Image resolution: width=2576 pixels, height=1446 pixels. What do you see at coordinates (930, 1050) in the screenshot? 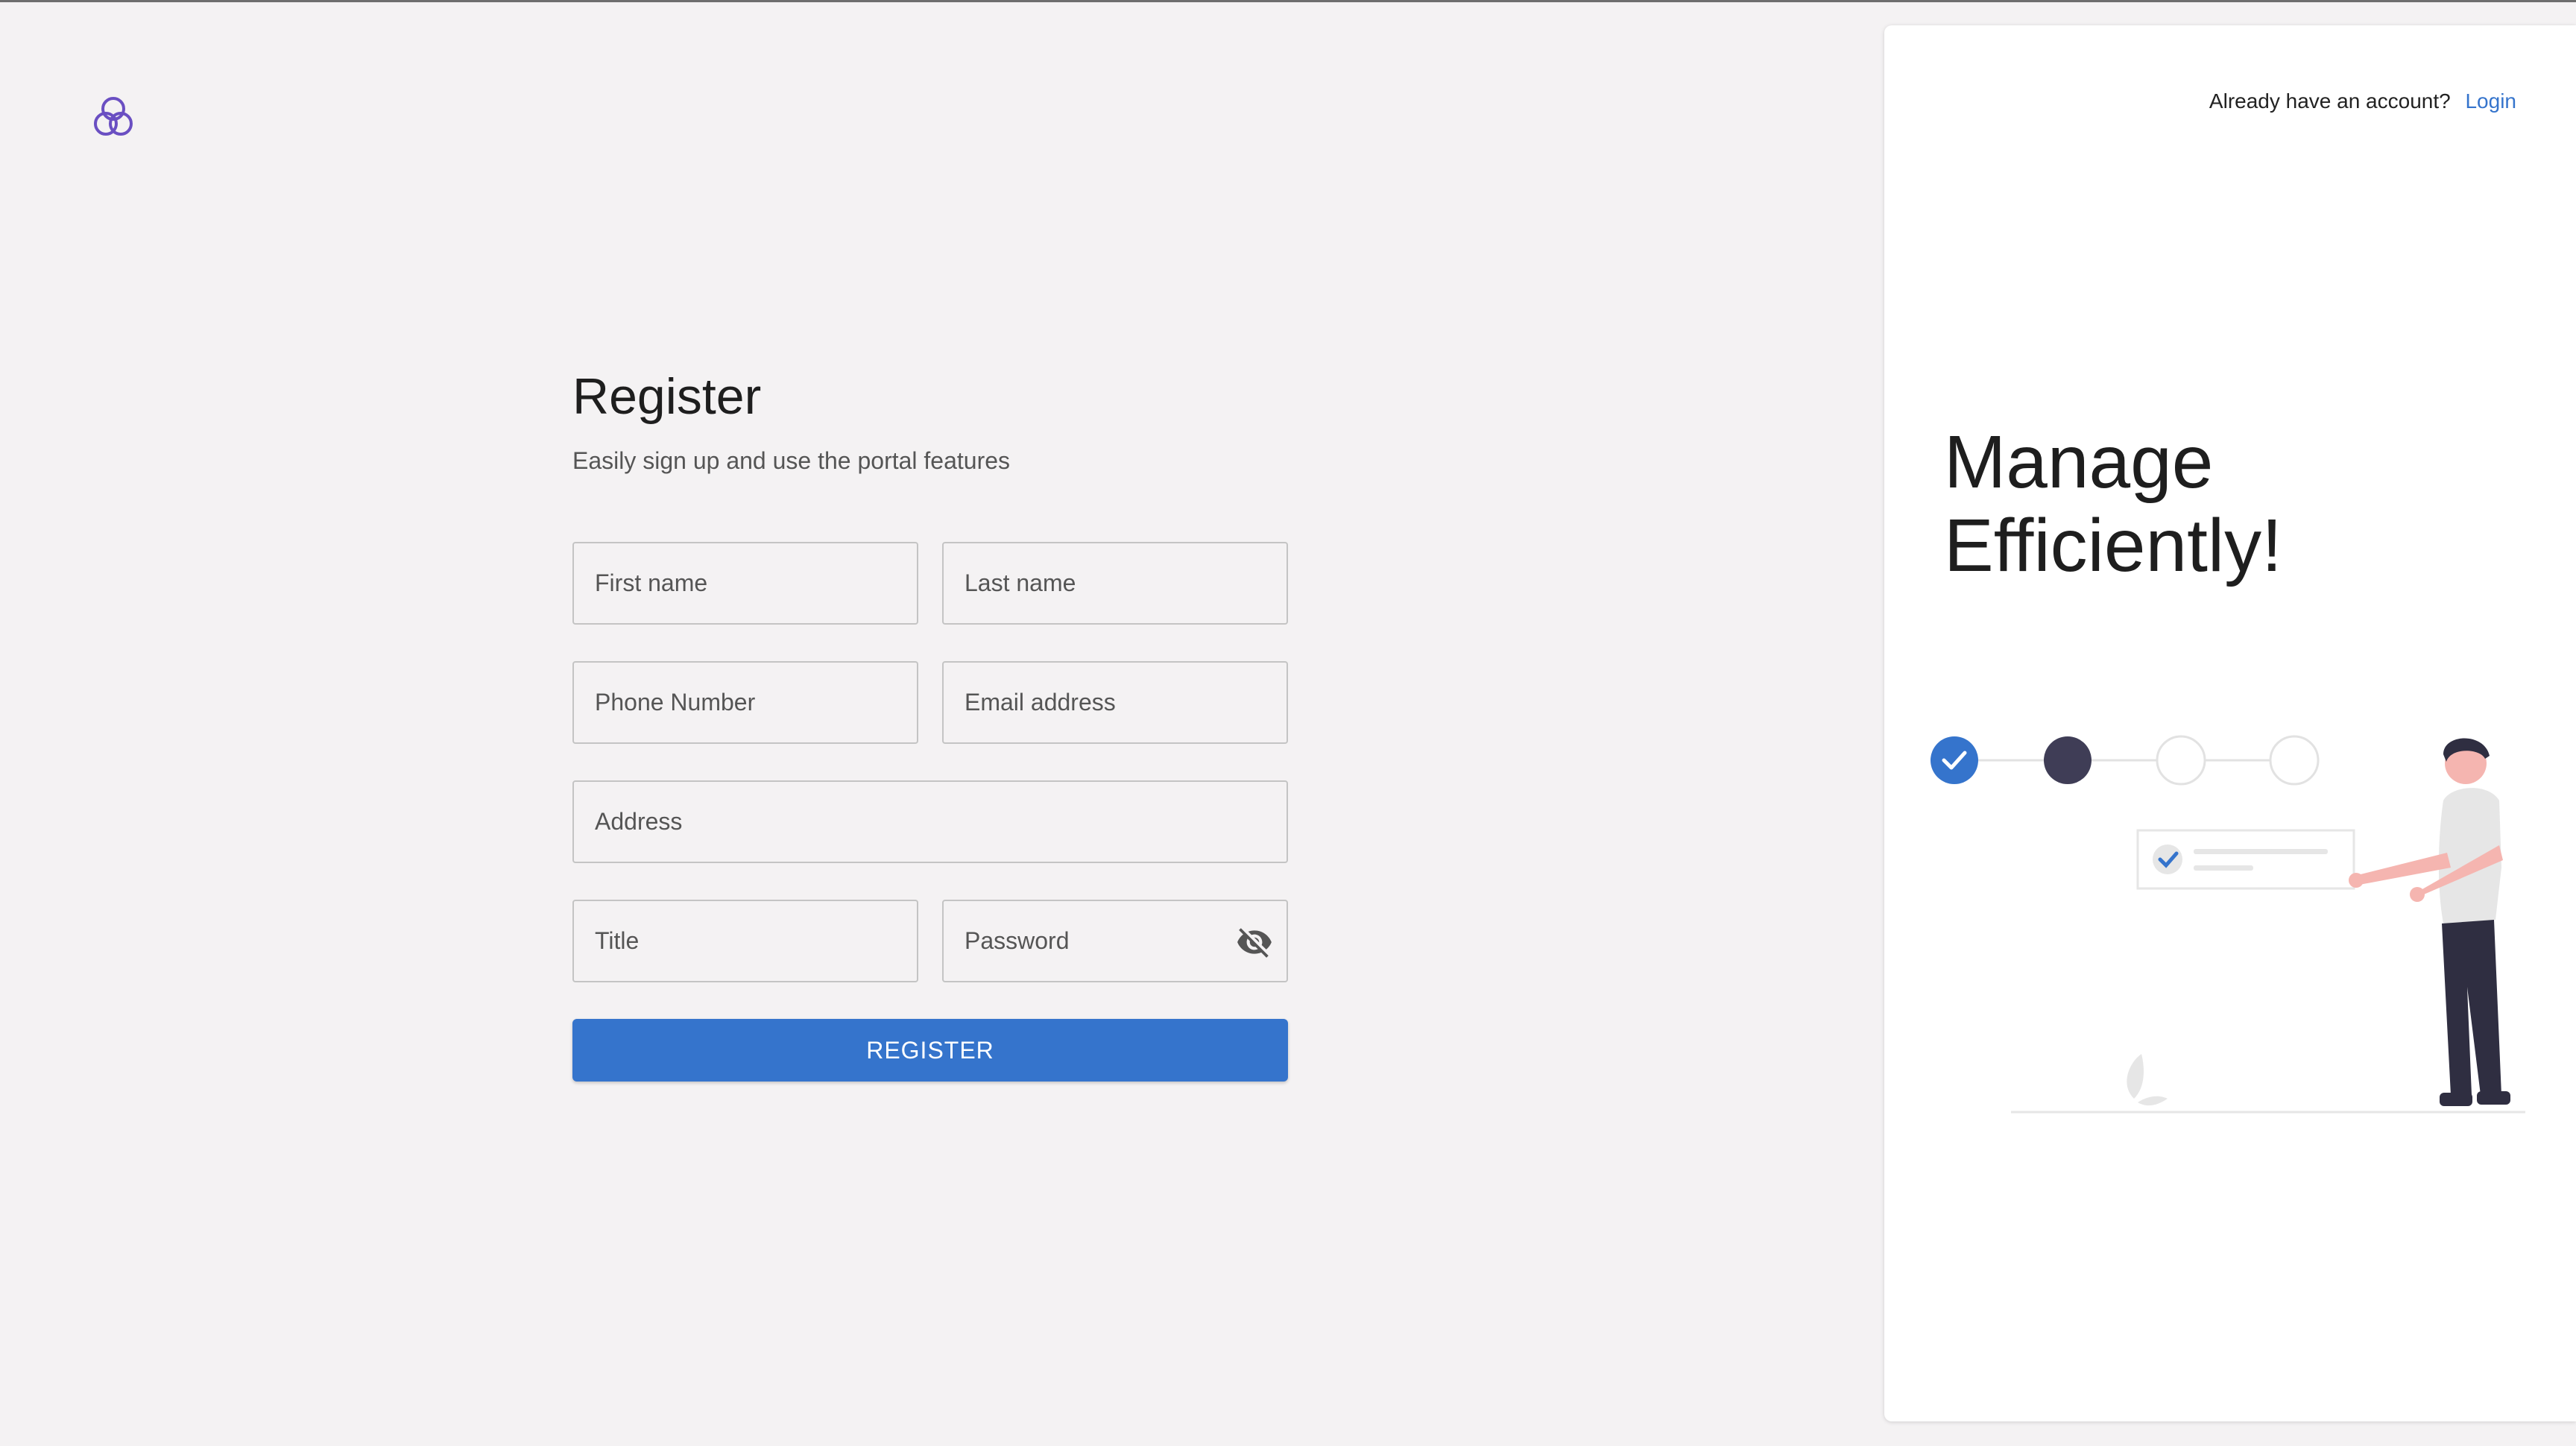
I see `register-button: REGISTER` at bounding box center [930, 1050].